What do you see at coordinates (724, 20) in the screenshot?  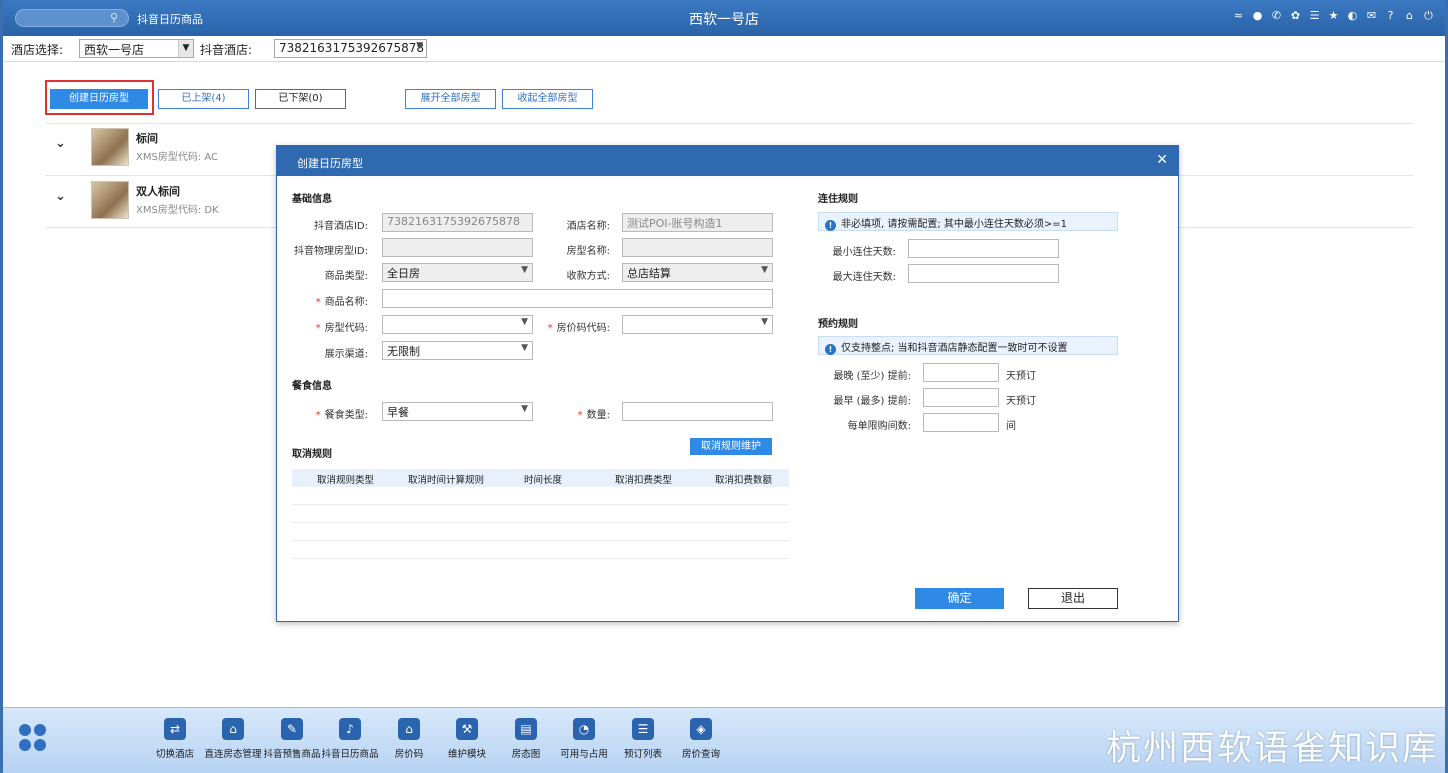 I see `hotel-title: 西软一号店` at bounding box center [724, 20].